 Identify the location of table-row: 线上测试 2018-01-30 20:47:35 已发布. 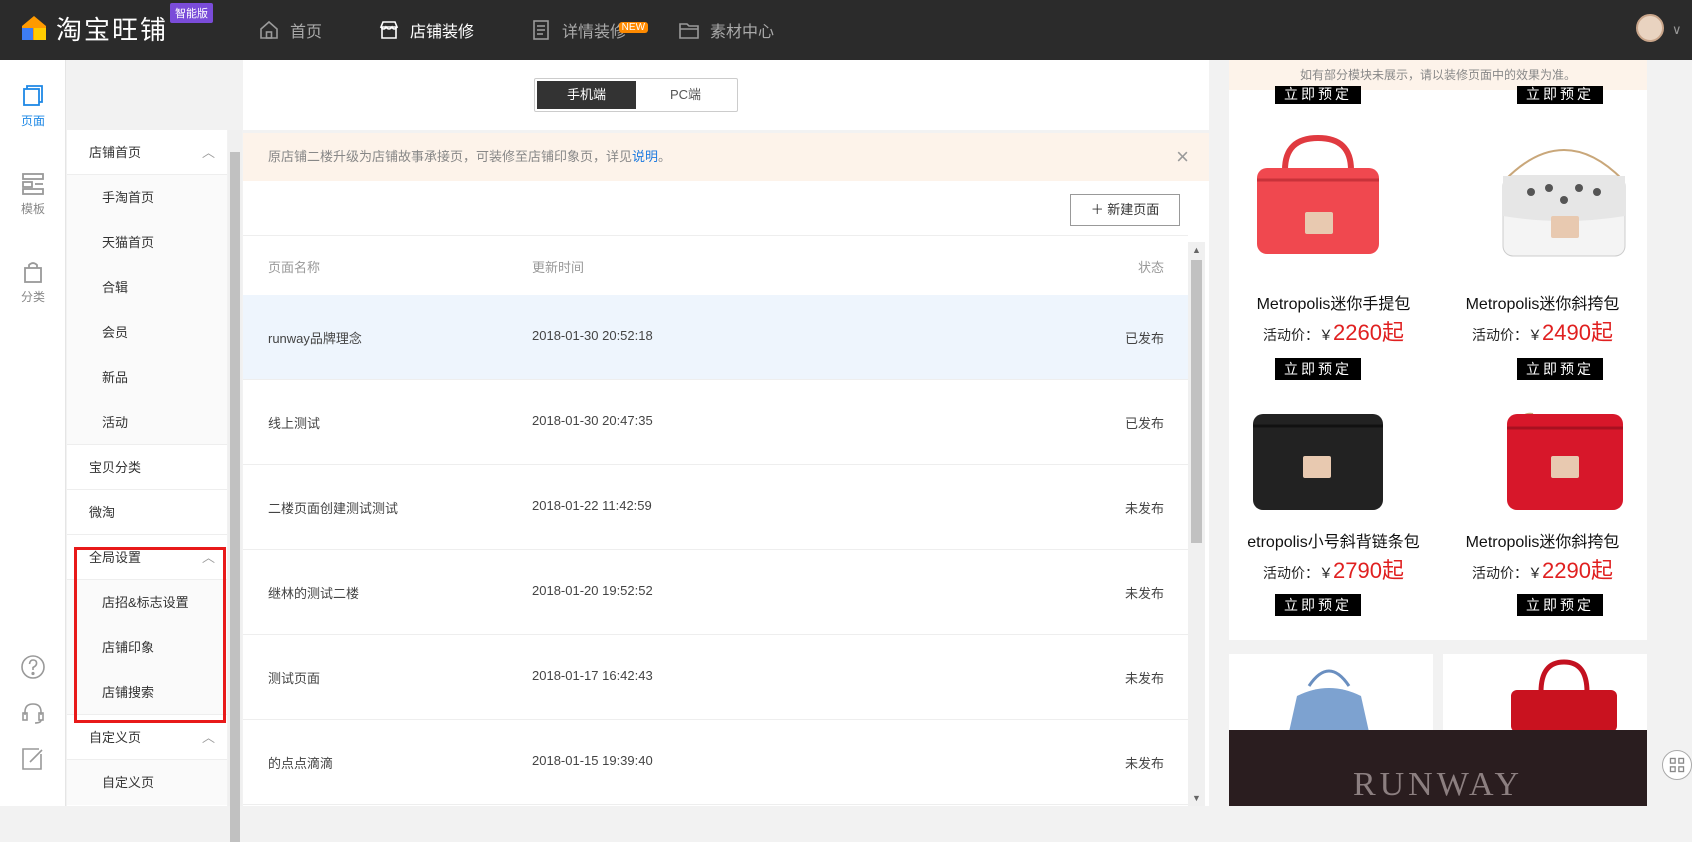
(715, 422).